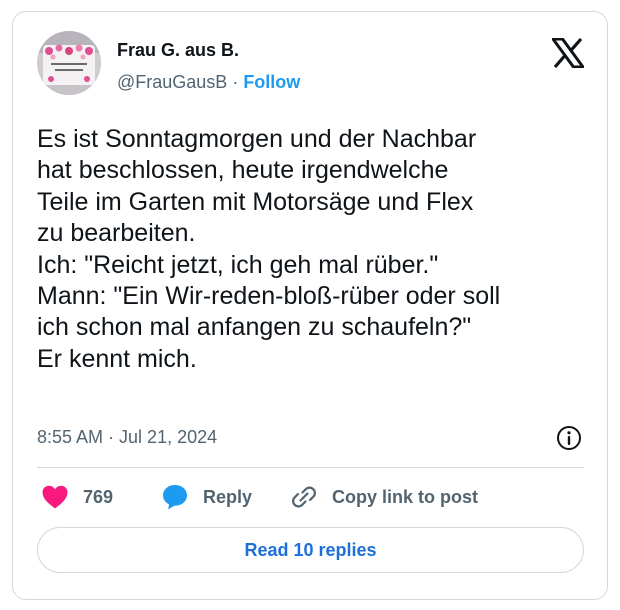  I want to click on info-icon, so click(569, 438).